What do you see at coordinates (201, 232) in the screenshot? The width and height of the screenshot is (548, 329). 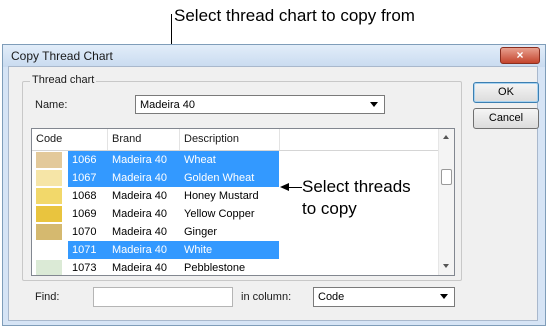 I see `cell-description: Ginger` at bounding box center [201, 232].